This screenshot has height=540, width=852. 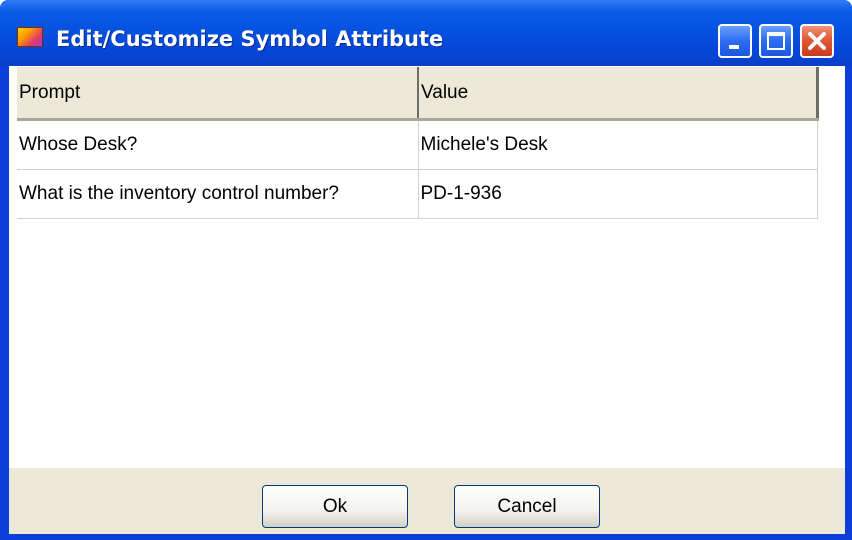 I want to click on cancel-button: Cancel, so click(x=527, y=506).